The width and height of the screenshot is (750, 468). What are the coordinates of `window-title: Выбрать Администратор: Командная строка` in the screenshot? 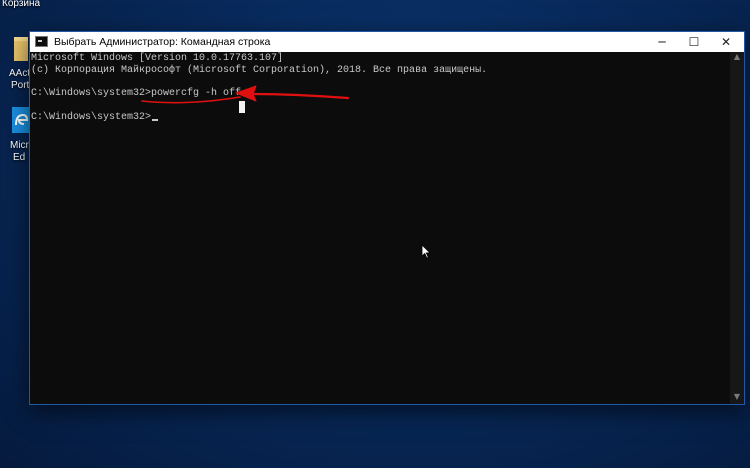 It's located at (162, 42).